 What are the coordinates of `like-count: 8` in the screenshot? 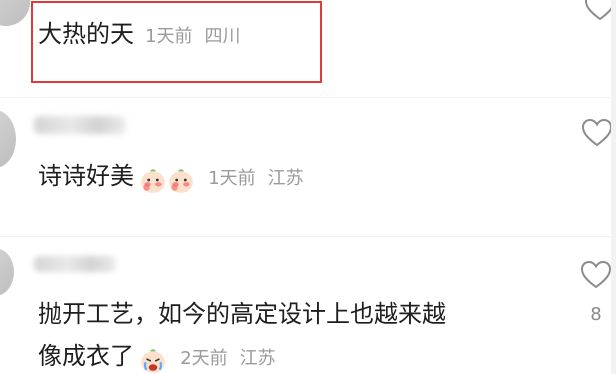 It's located at (596, 314).